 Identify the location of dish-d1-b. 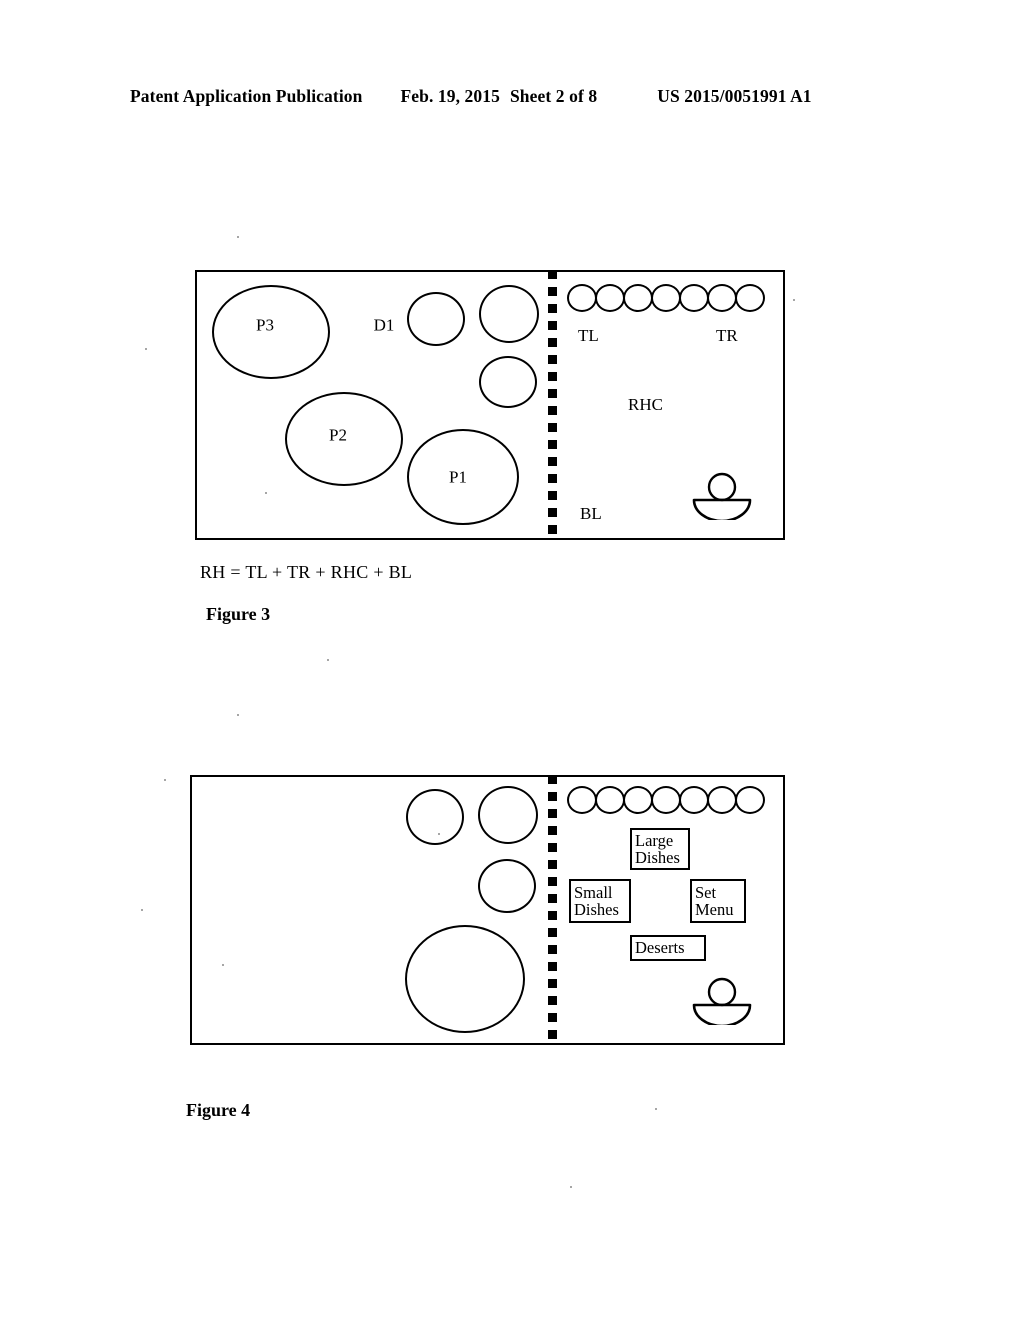
(509, 314).